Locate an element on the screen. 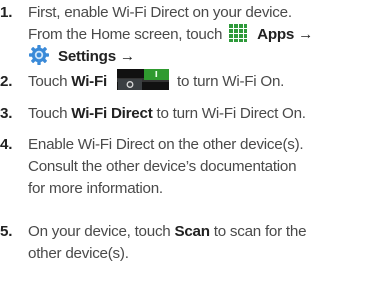  step-2: 2. Touch Wi-Fi to turn Wi-Fi On. is located at coordinates (142, 81).